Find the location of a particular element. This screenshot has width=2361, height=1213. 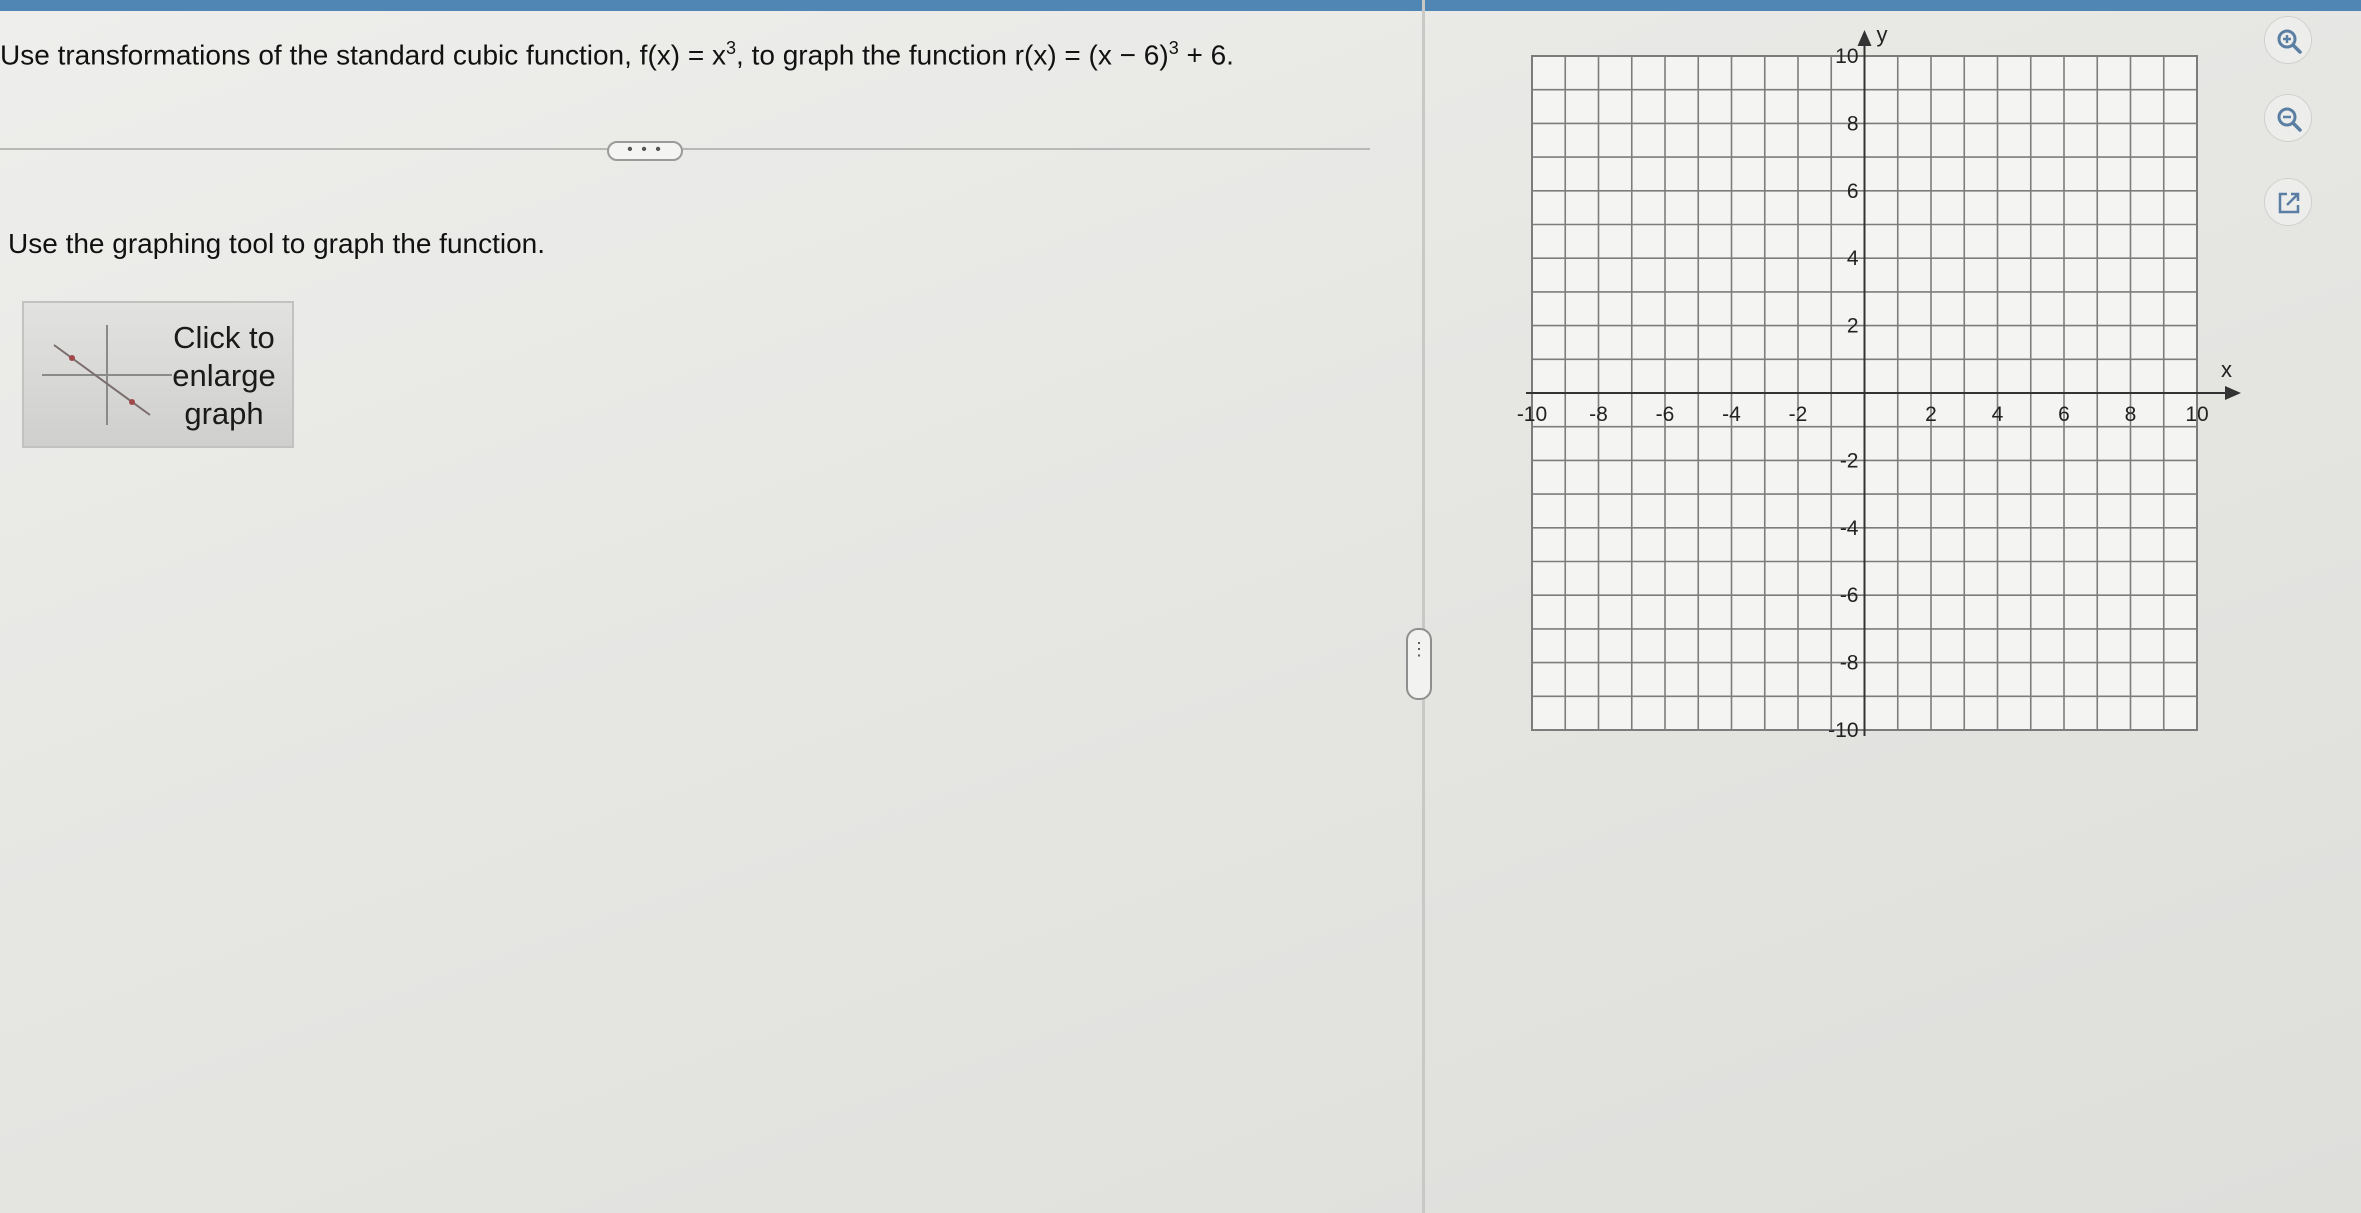

x-tick-label: 2 is located at coordinates (1931, 414).